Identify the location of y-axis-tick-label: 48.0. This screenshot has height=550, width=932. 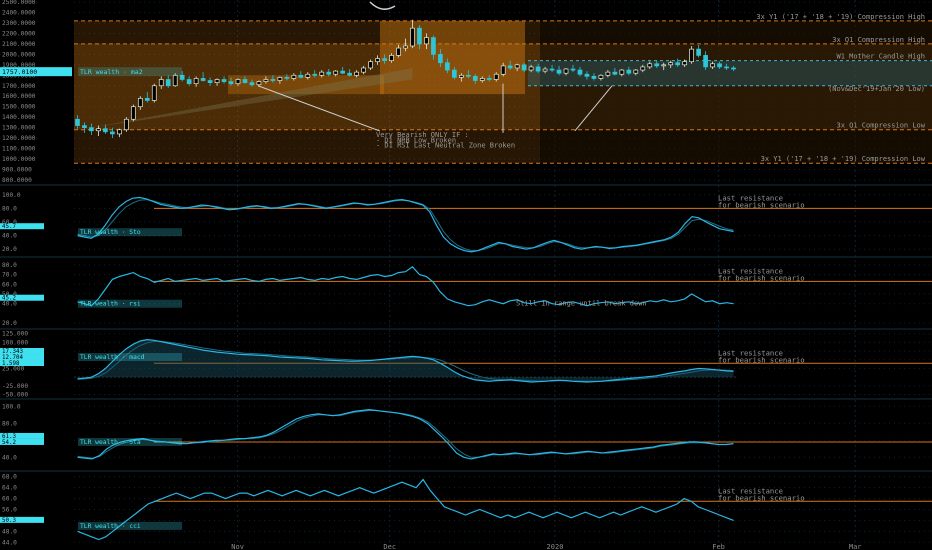
(9, 531).